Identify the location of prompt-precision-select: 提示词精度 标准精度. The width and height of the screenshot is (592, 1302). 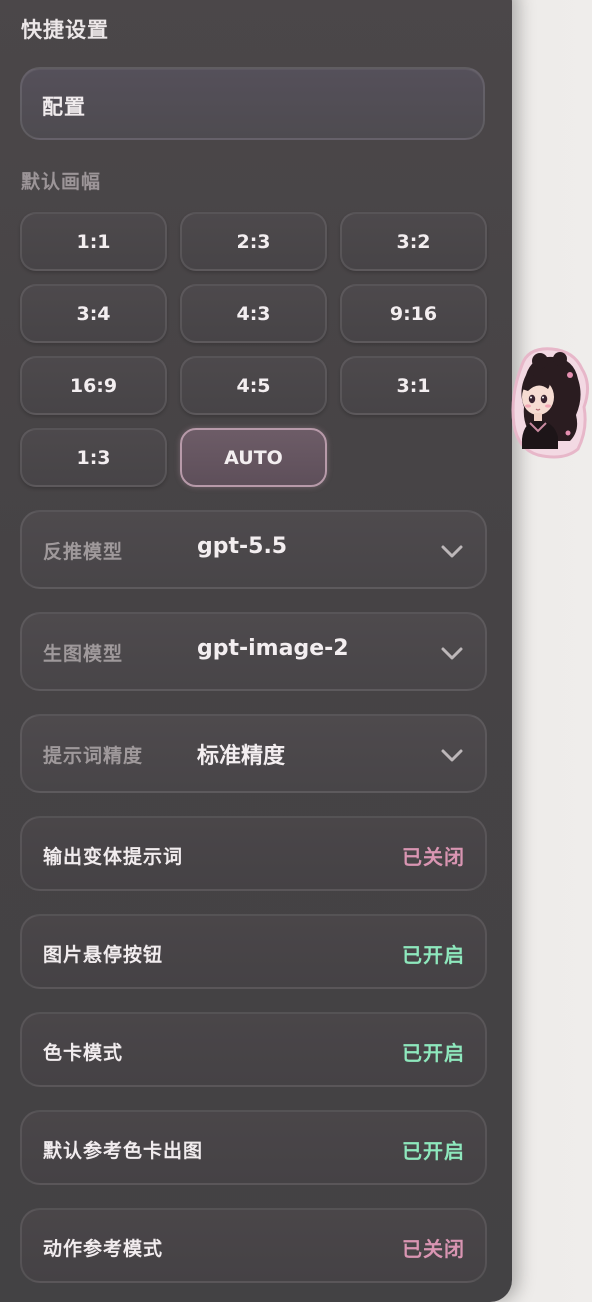
(253, 753).